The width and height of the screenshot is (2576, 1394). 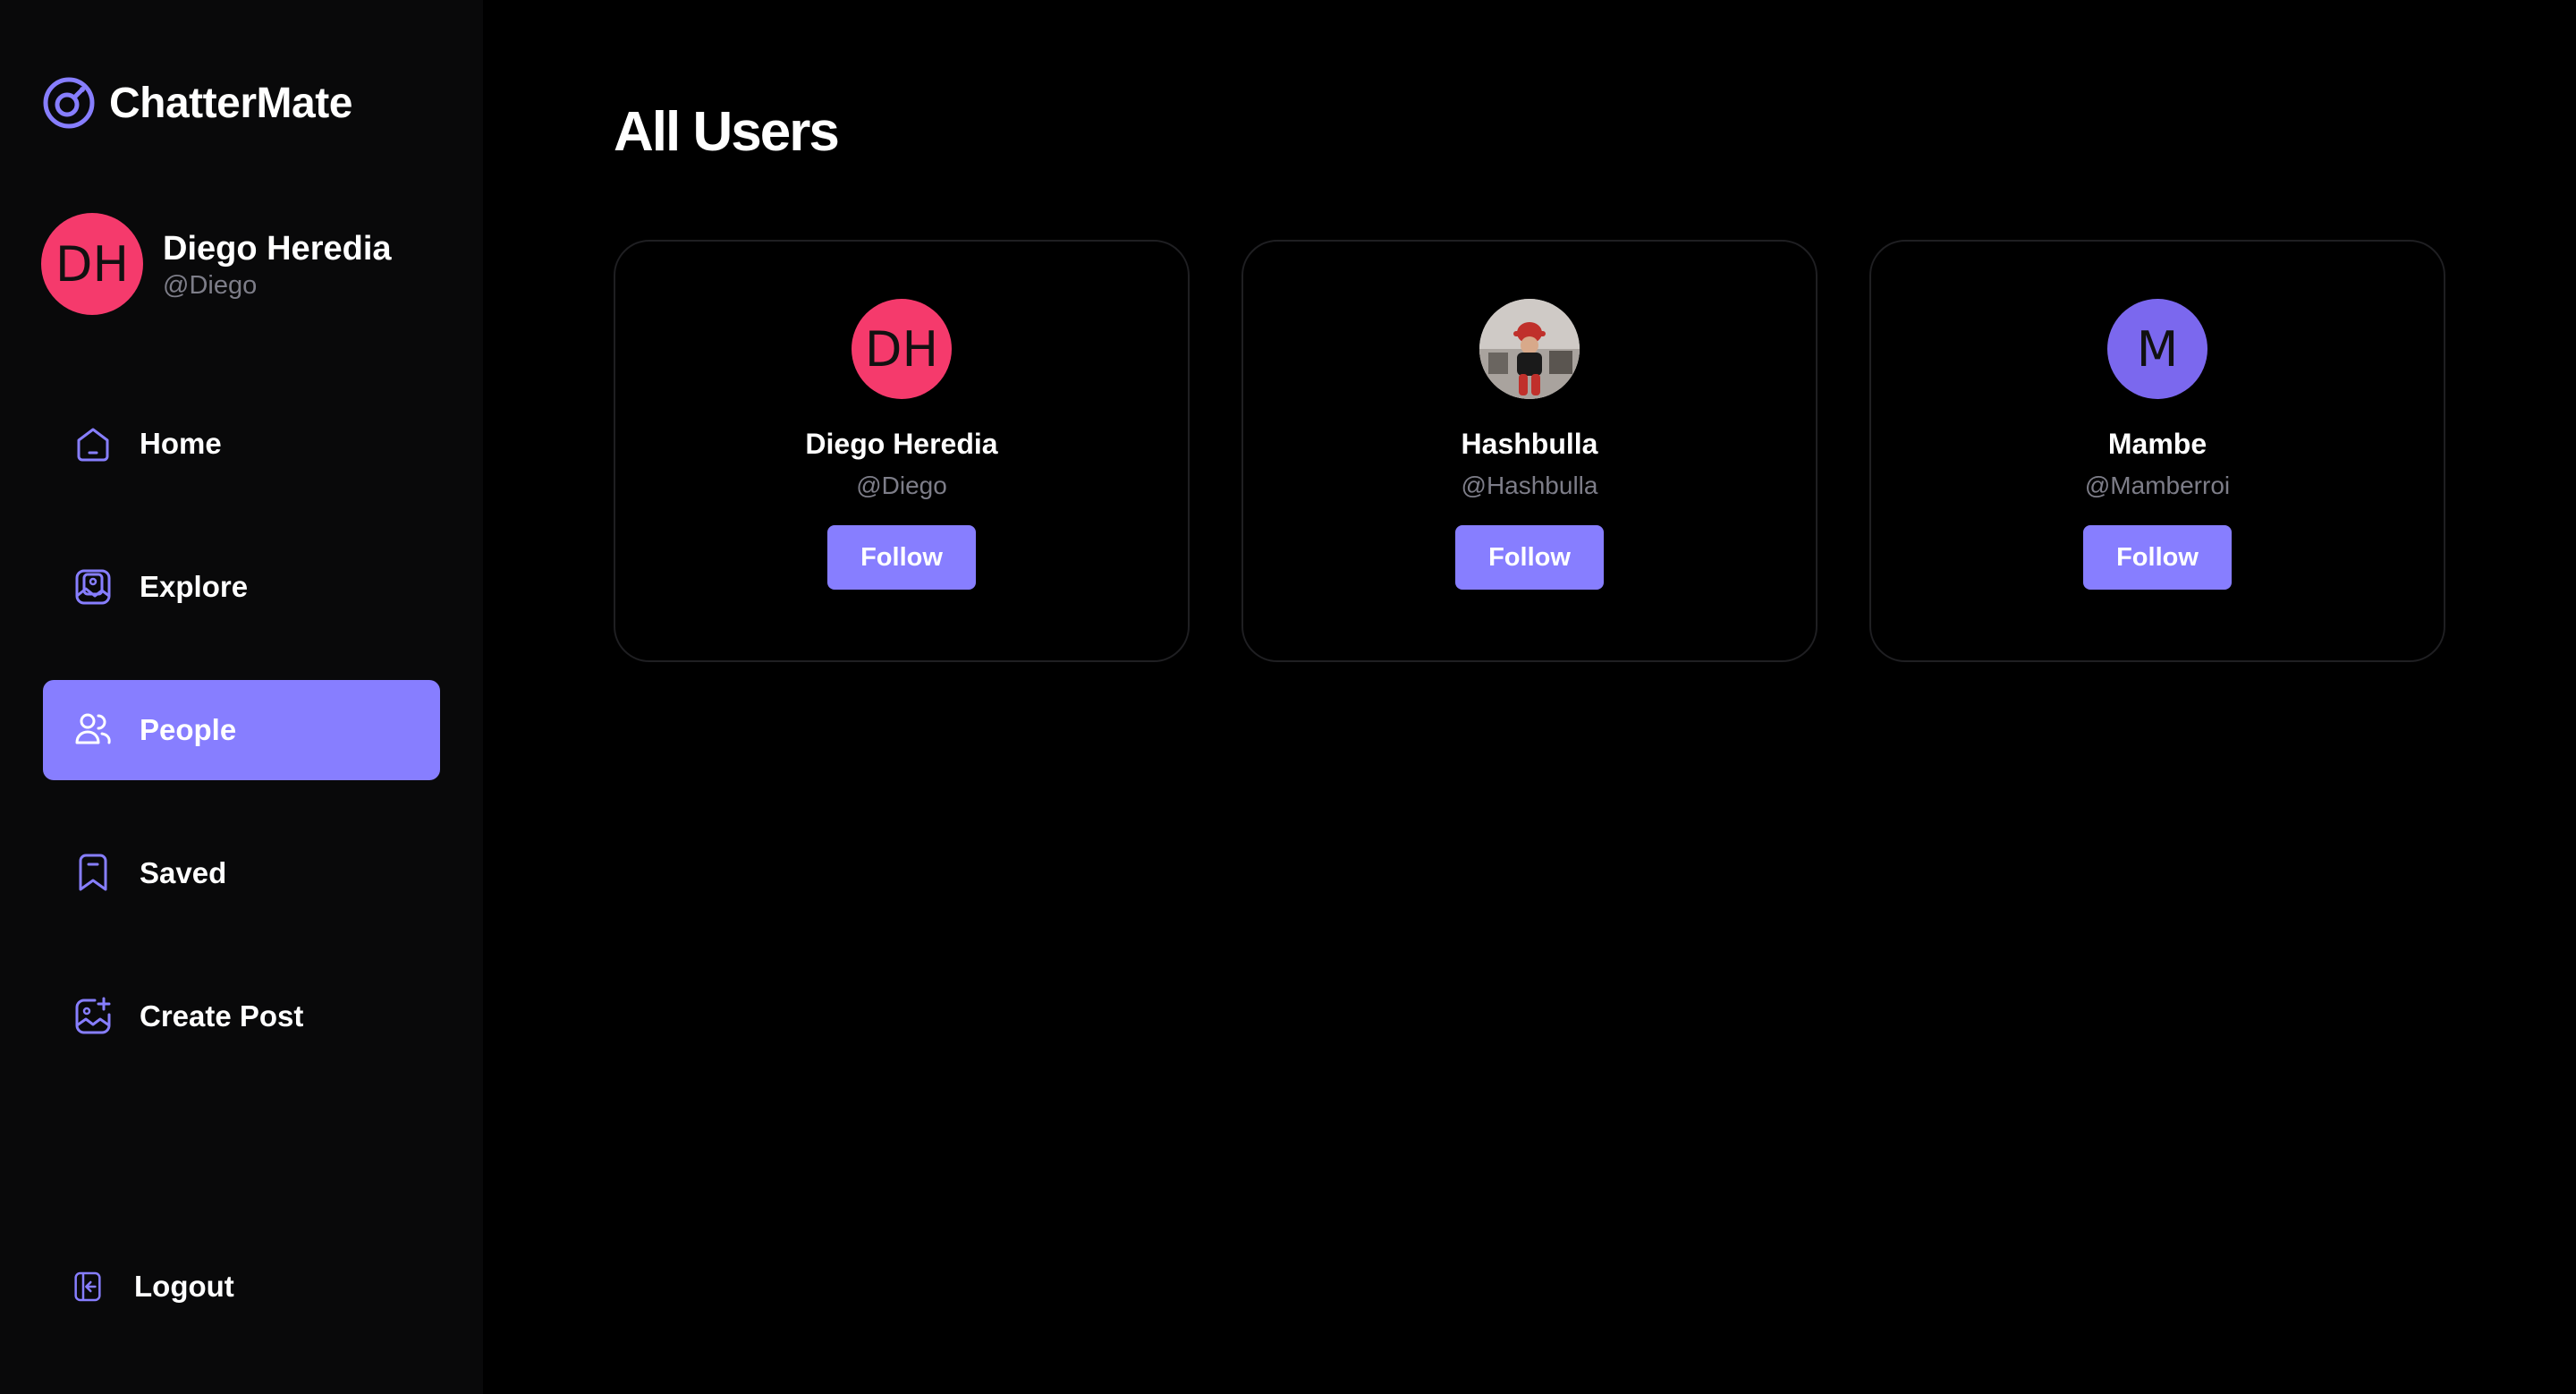 I want to click on user-name: Hashbulla, so click(x=1530, y=444).